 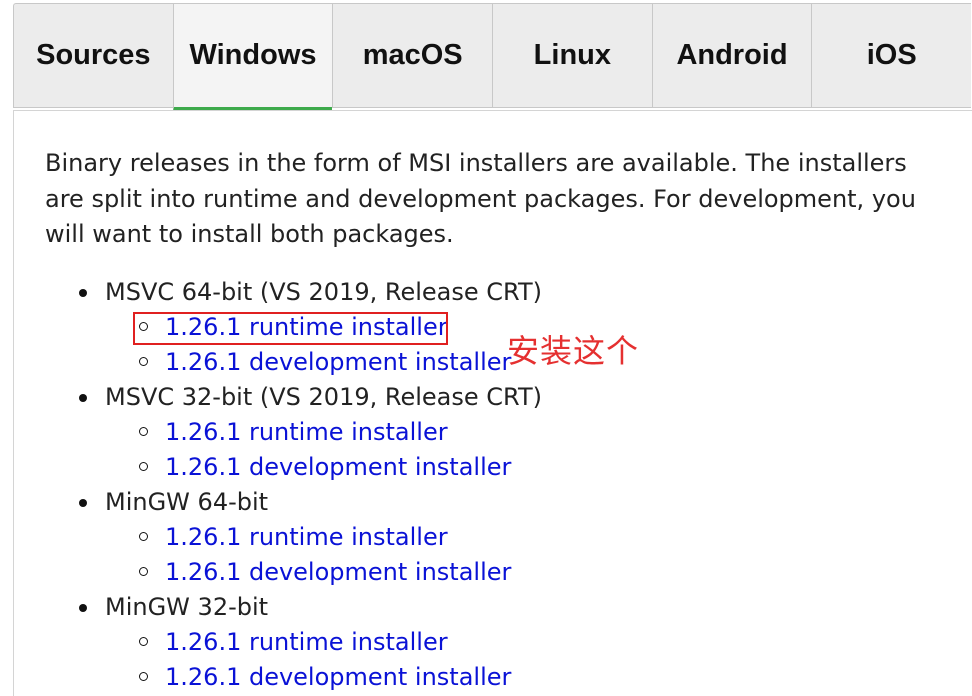 I want to click on platform-label: MSVC 32-bit (VS 2019, Release CRT), so click(x=278, y=397).